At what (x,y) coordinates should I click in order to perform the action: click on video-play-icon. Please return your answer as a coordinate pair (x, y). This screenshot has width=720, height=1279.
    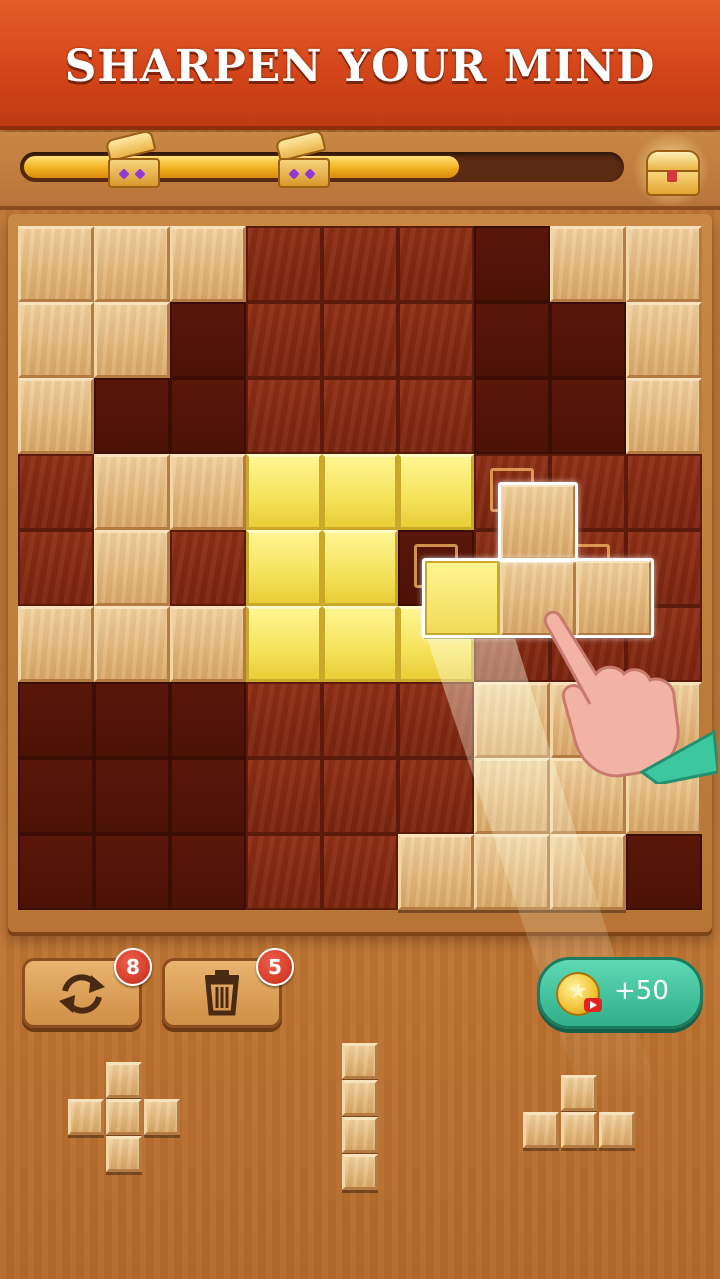
    Looking at the image, I should click on (593, 1005).